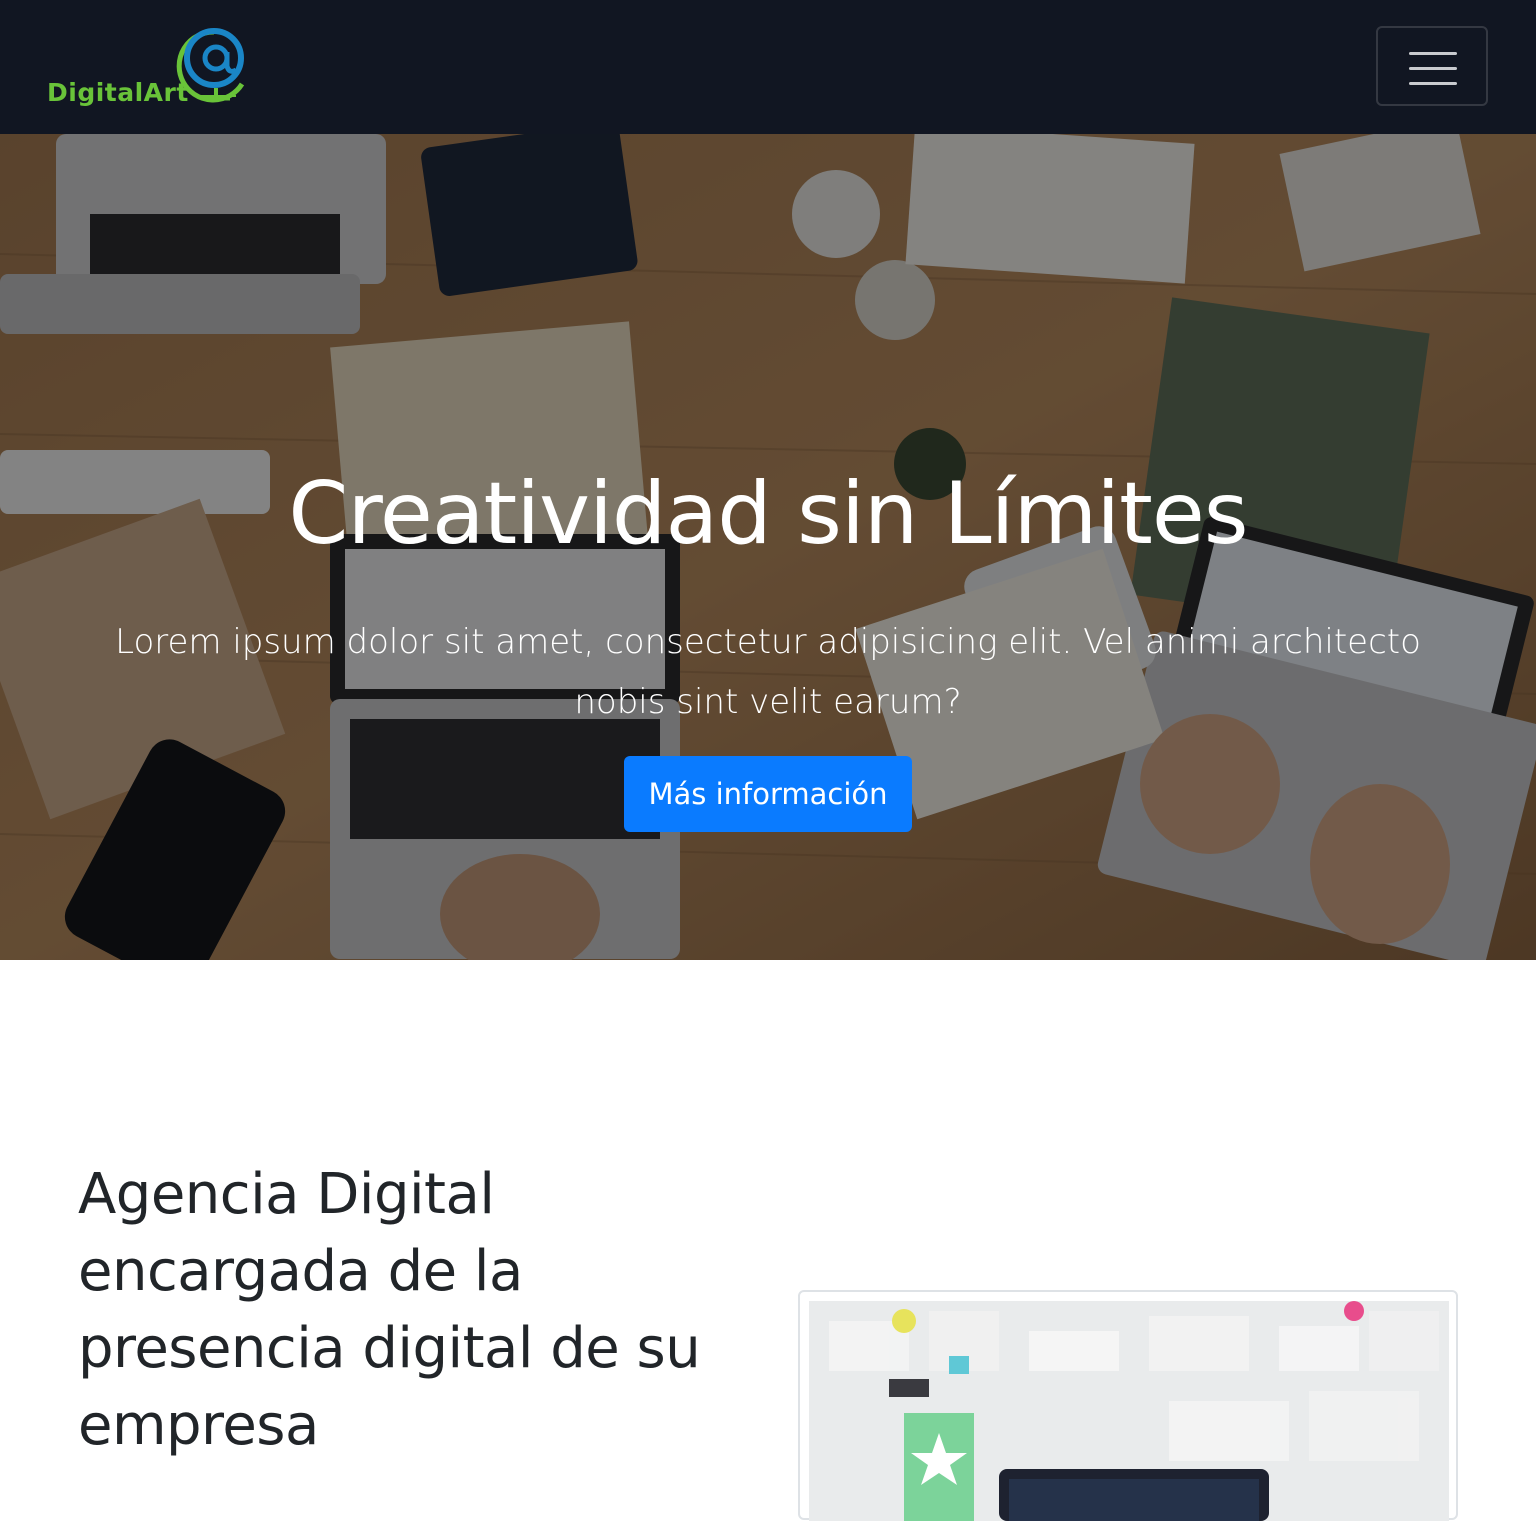  Describe the element at coordinates (768, 514) in the screenshot. I see `hero-title: Creatividad sin Límites` at that location.